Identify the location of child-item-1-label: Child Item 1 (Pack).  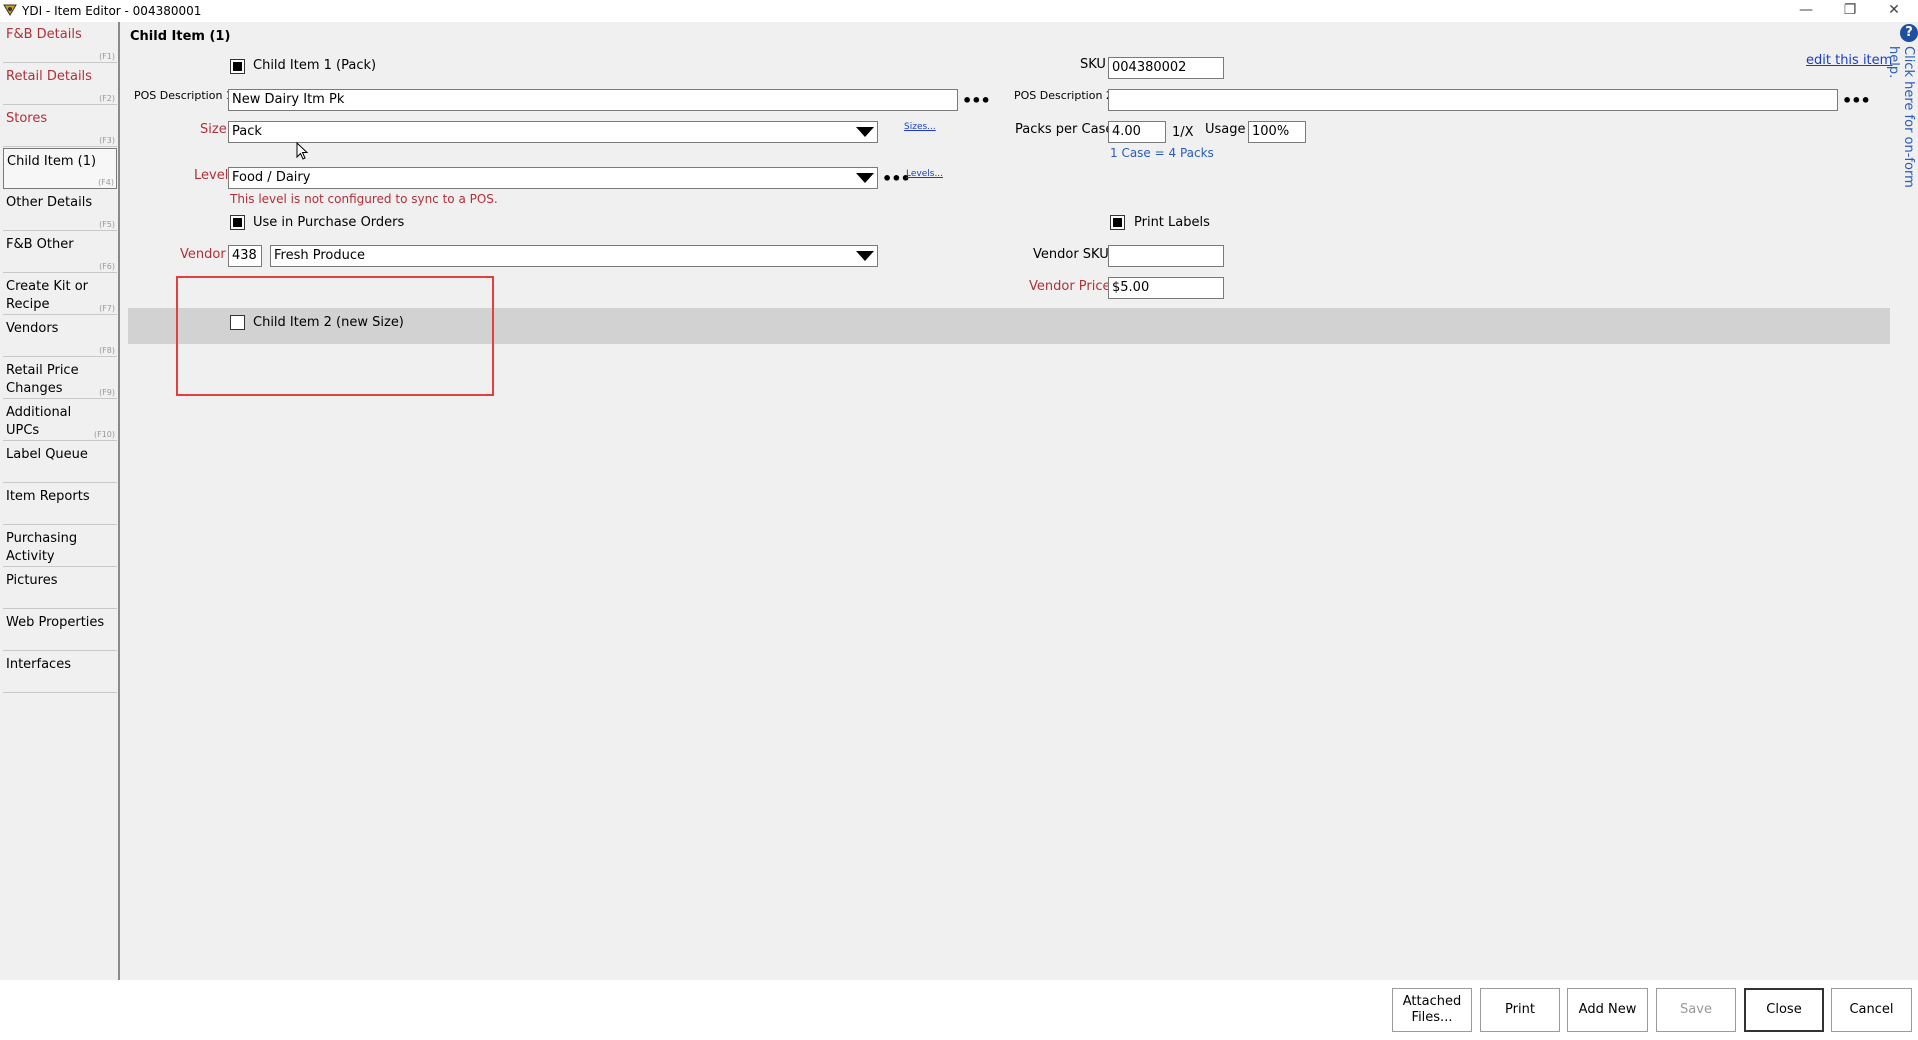
(315, 65).